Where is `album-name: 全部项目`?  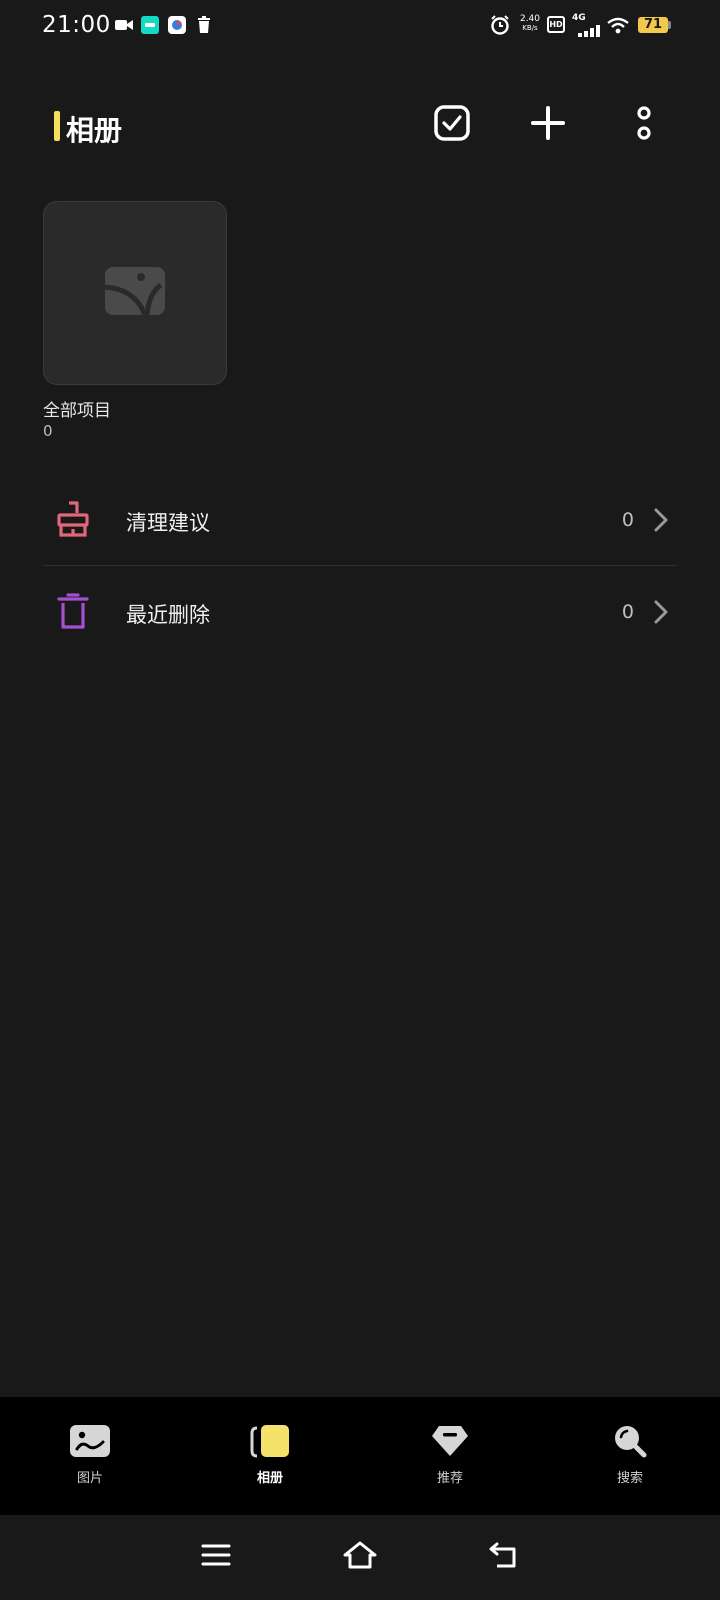 album-name: 全部项目 is located at coordinates (77, 411).